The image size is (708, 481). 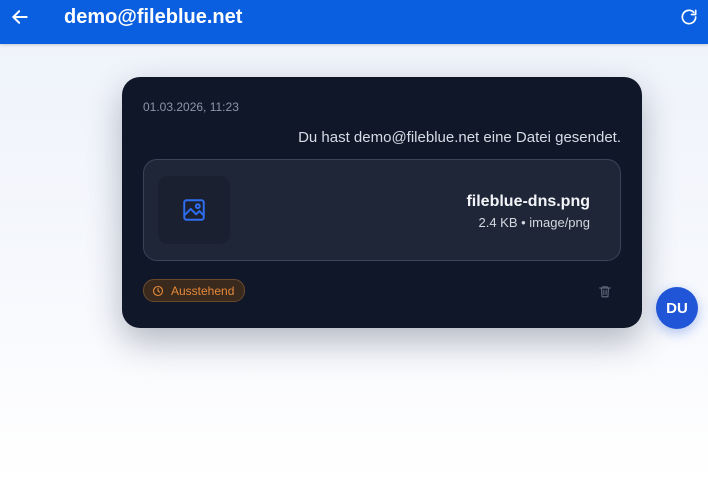 I want to click on file-name: fileblue-dns.png, so click(x=528, y=201).